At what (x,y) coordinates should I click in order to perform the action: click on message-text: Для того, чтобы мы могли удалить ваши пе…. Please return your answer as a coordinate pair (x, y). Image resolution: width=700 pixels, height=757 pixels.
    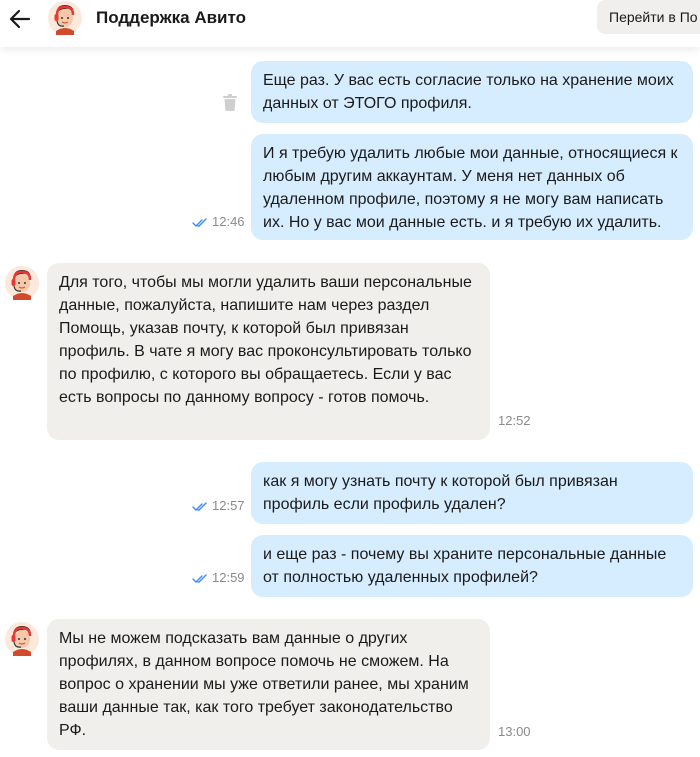
    Looking at the image, I should click on (265, 340).